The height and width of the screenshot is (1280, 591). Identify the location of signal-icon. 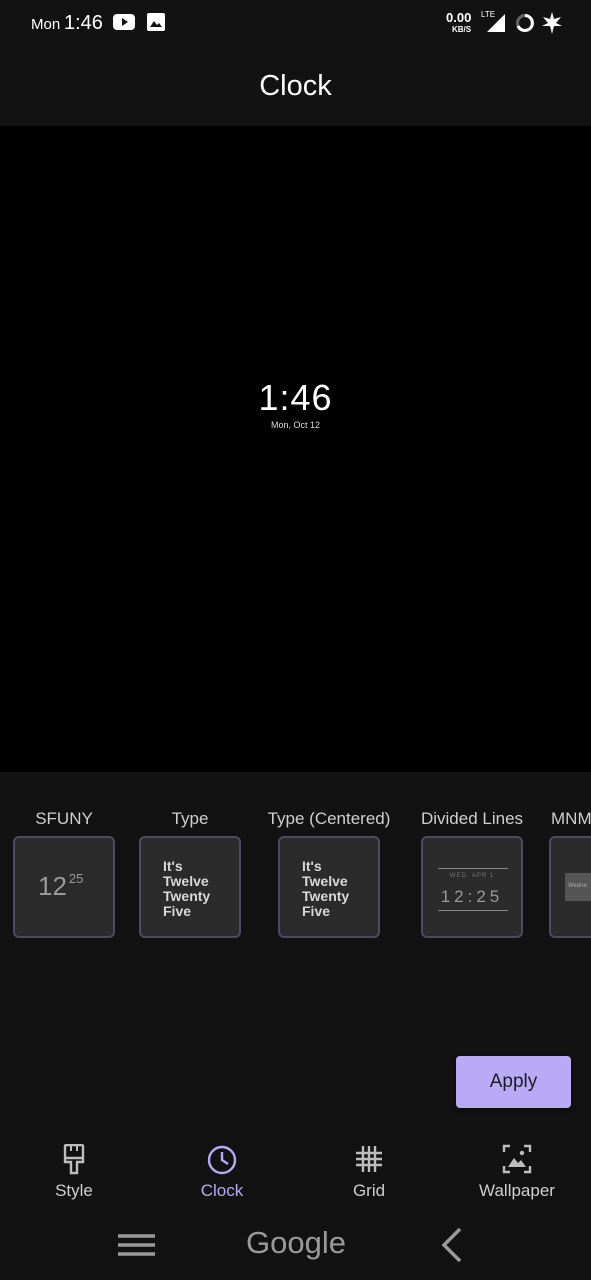
(496, 25).